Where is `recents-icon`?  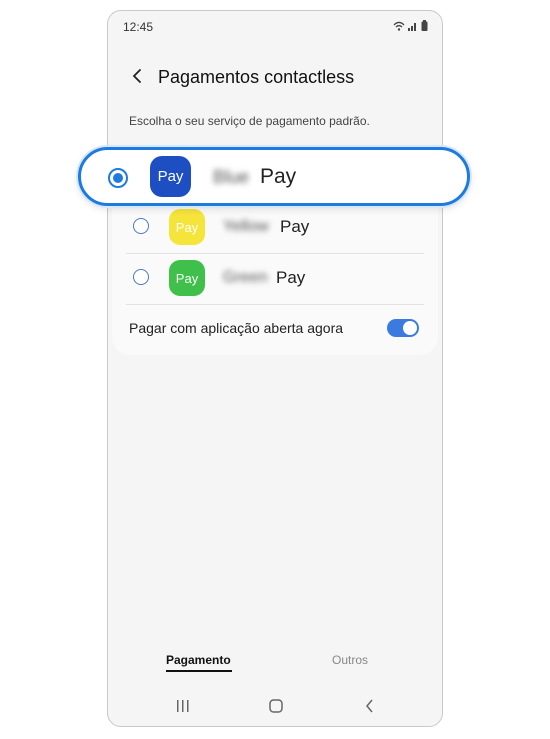
recents-icon is located at coordinates (183, 706).